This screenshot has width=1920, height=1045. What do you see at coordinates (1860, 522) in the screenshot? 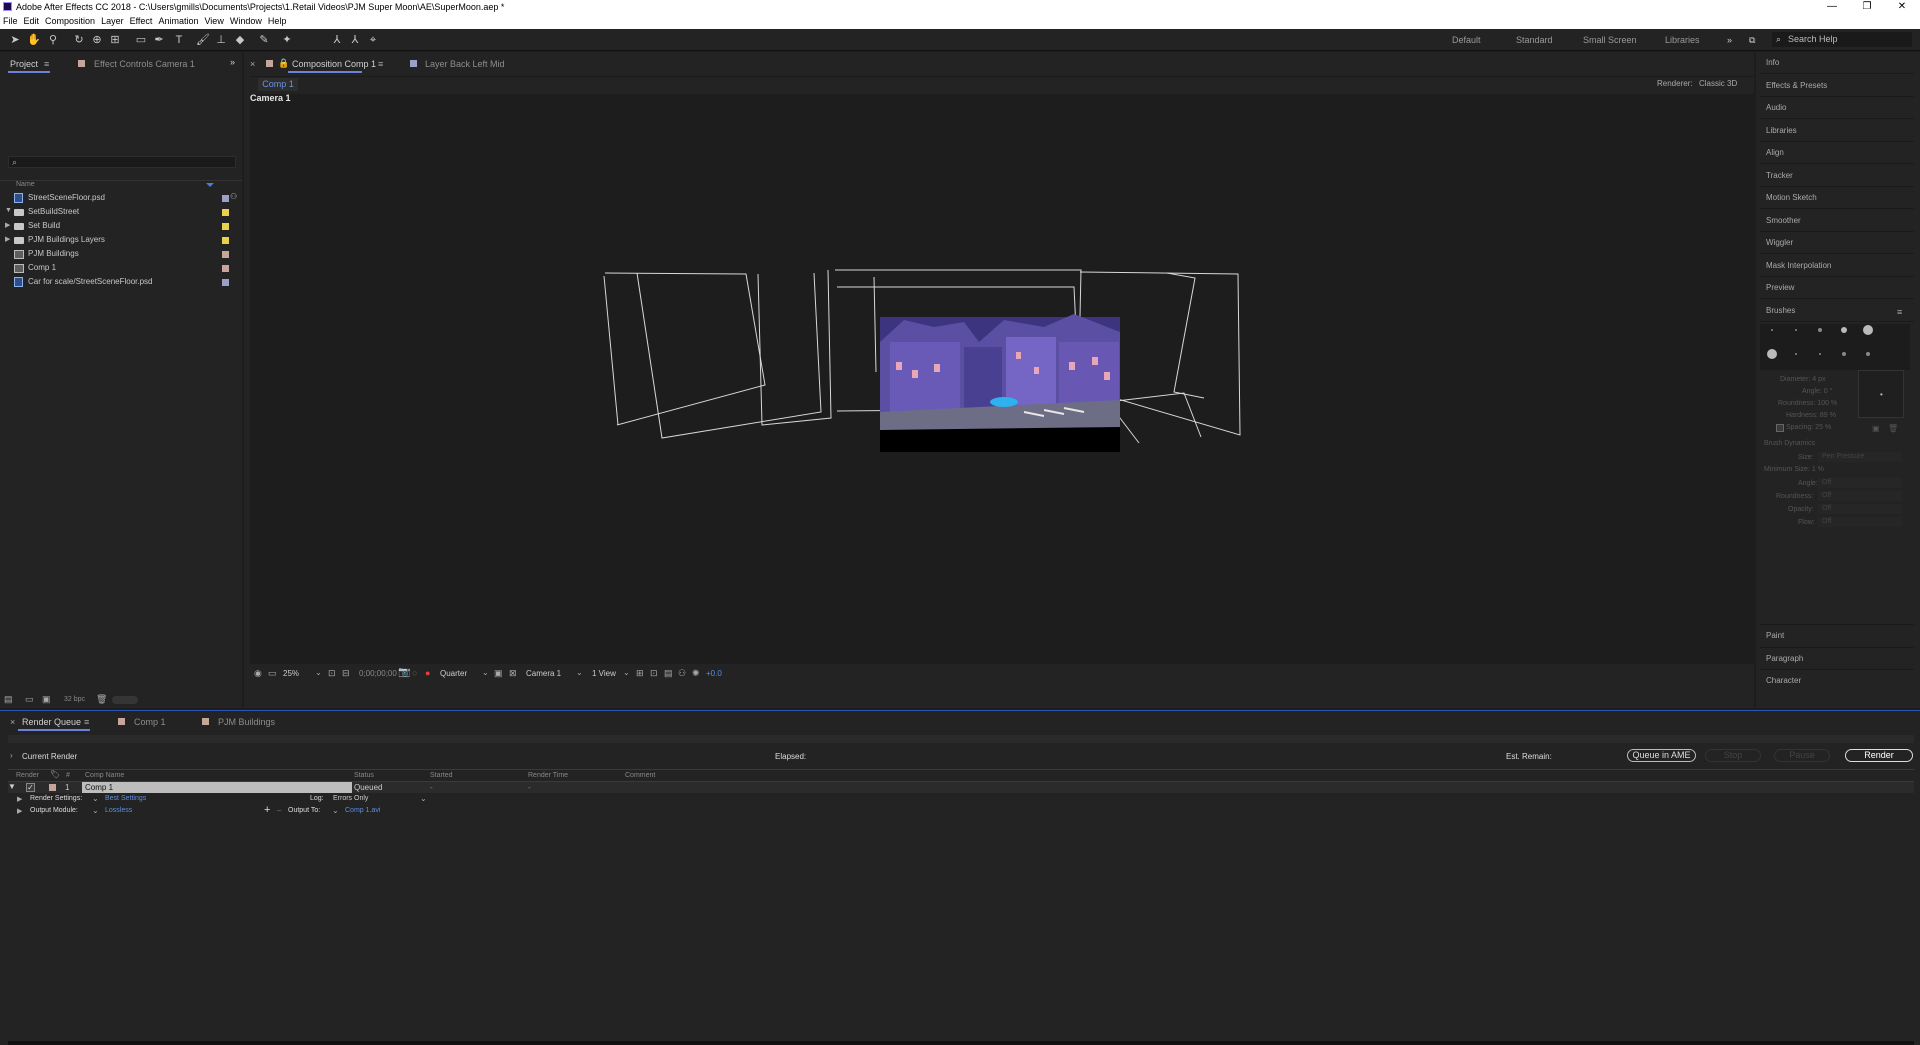
I see `dyn-flow-dropdown: Off` at bounding box center [1860, 522].